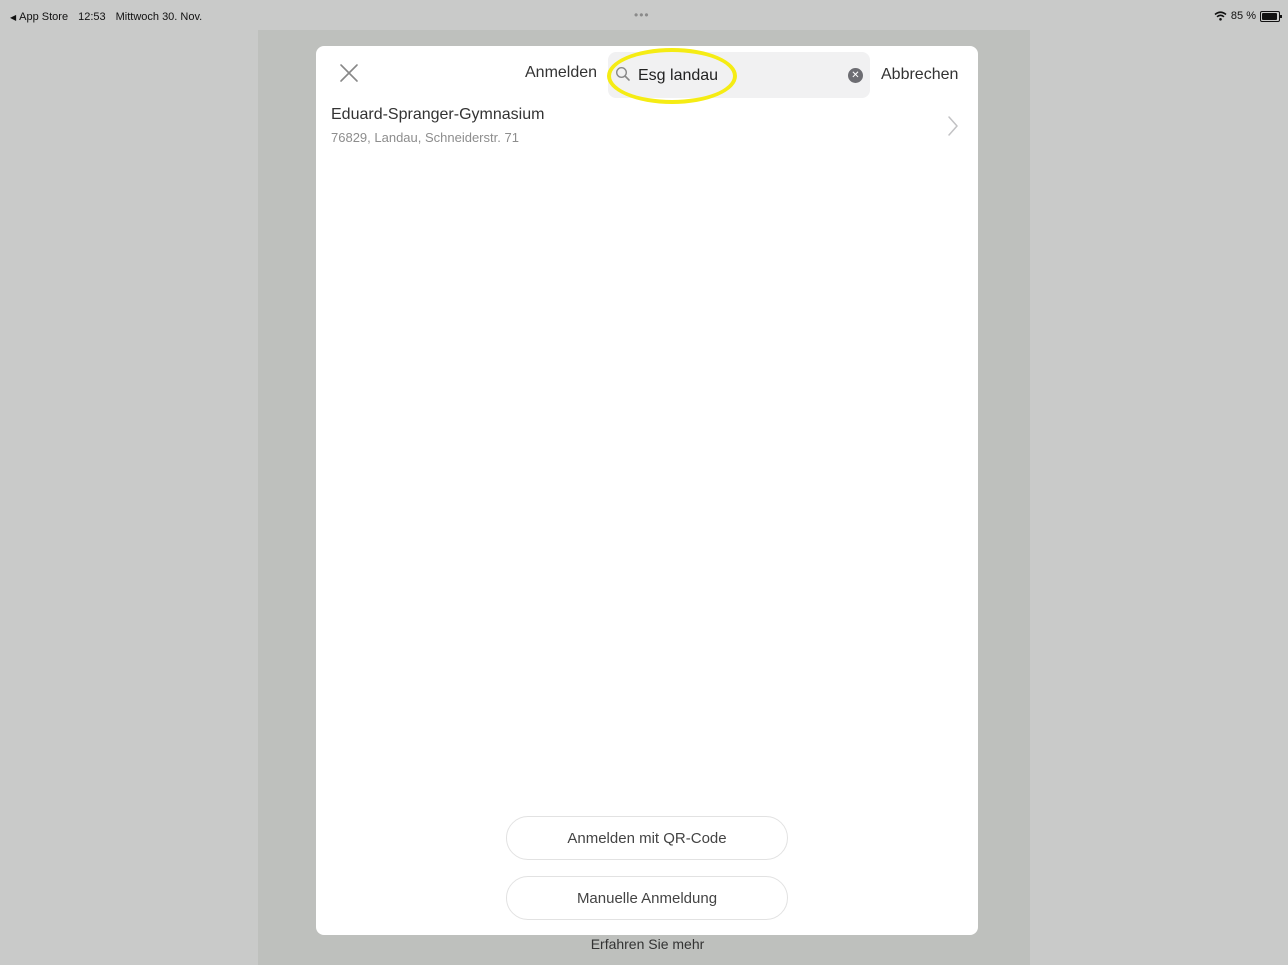 Image resolution: width=1288 pixels, height=965 pixels. I want to click on status-date: Mittwoch 30. Nov., so click(159, 17).